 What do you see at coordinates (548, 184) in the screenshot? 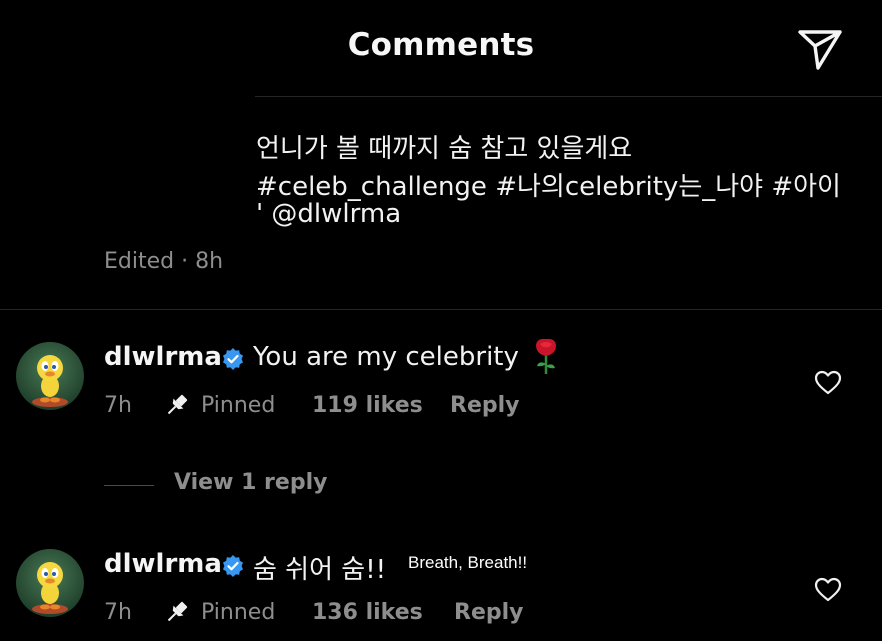
I see `caption-hashtags: #celeb_challenge #나의celebrity는_나야 #아이` at bounding box center [548, 184].